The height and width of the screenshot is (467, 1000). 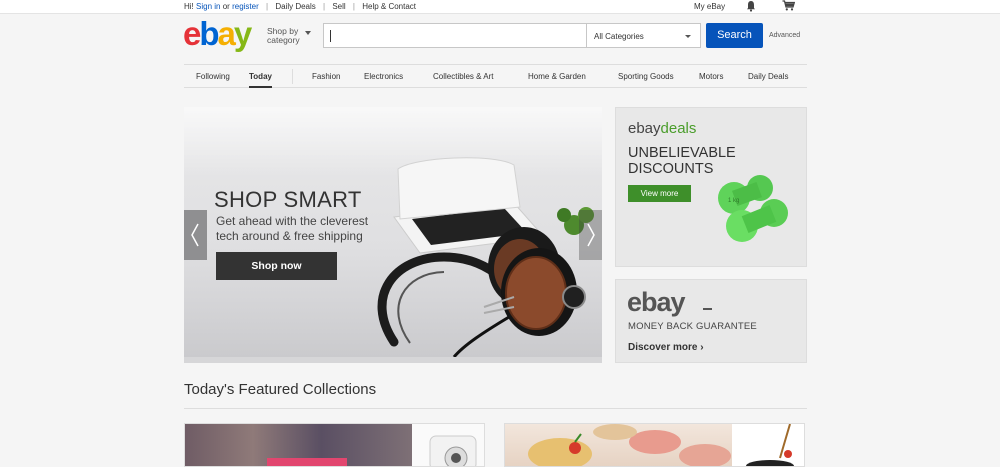 I want to click on register-link: register, so click(x=245, y=6).